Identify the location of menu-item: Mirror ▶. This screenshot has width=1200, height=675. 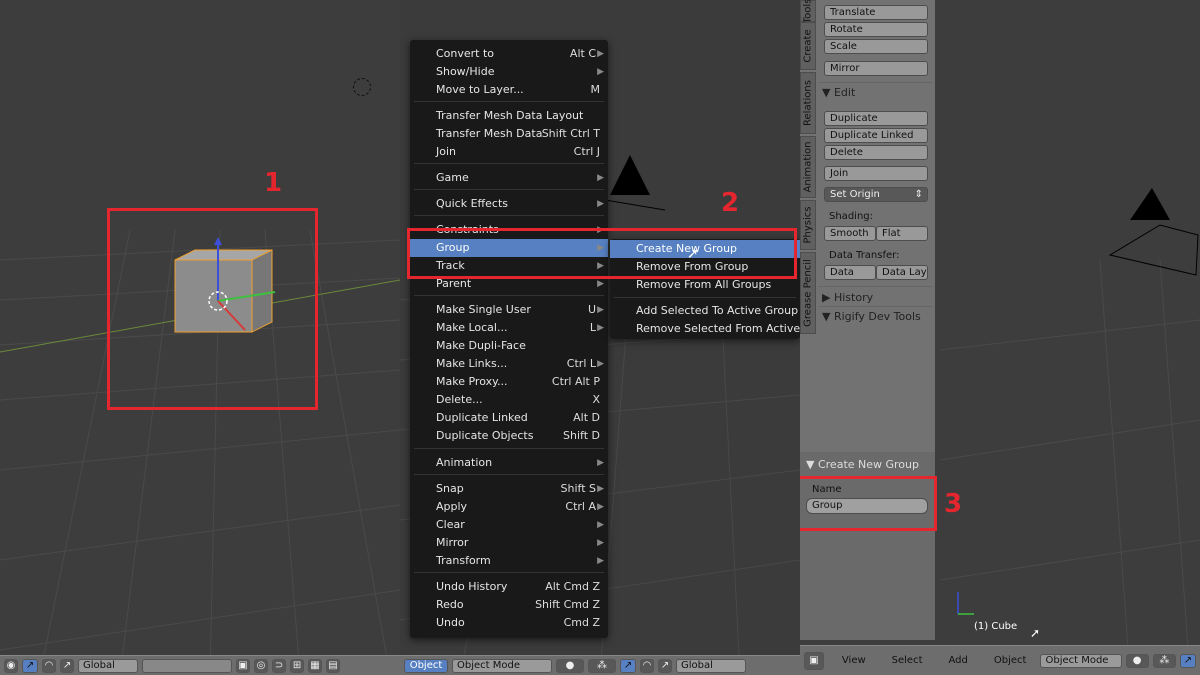
(509, 543).